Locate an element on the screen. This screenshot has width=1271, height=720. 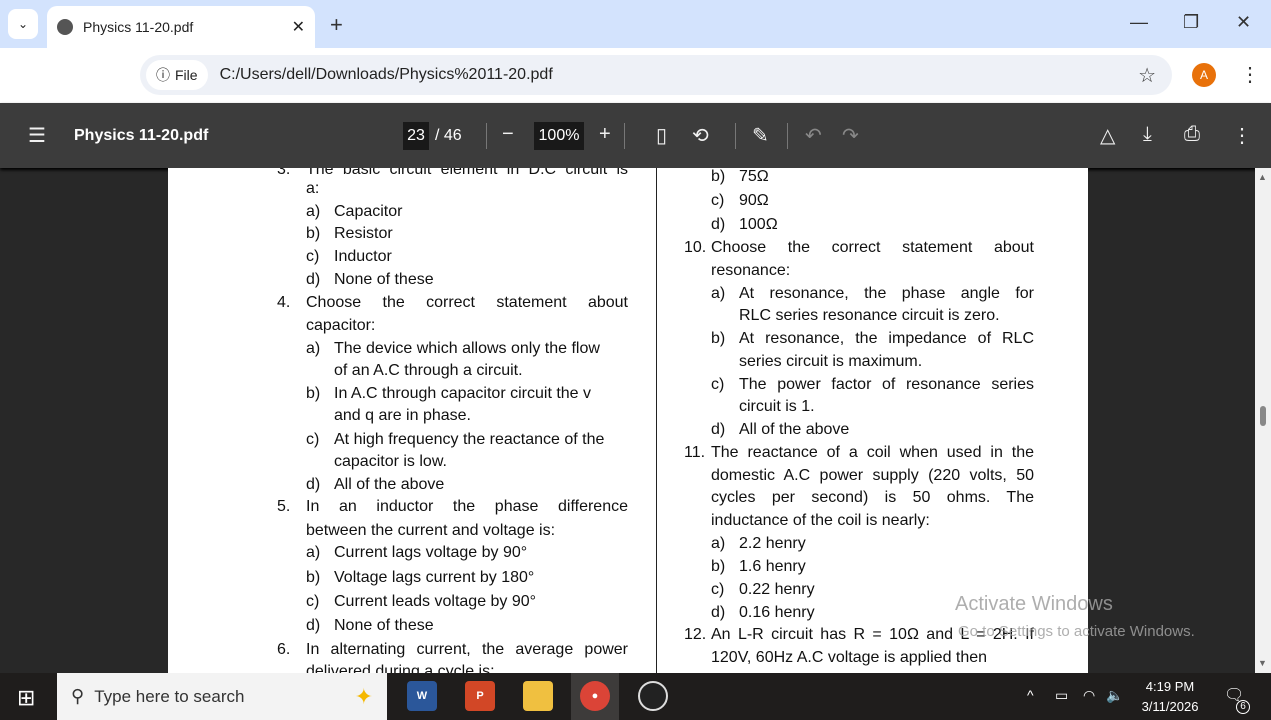
page-number-input: 23 is located at coordinates (416, 136).